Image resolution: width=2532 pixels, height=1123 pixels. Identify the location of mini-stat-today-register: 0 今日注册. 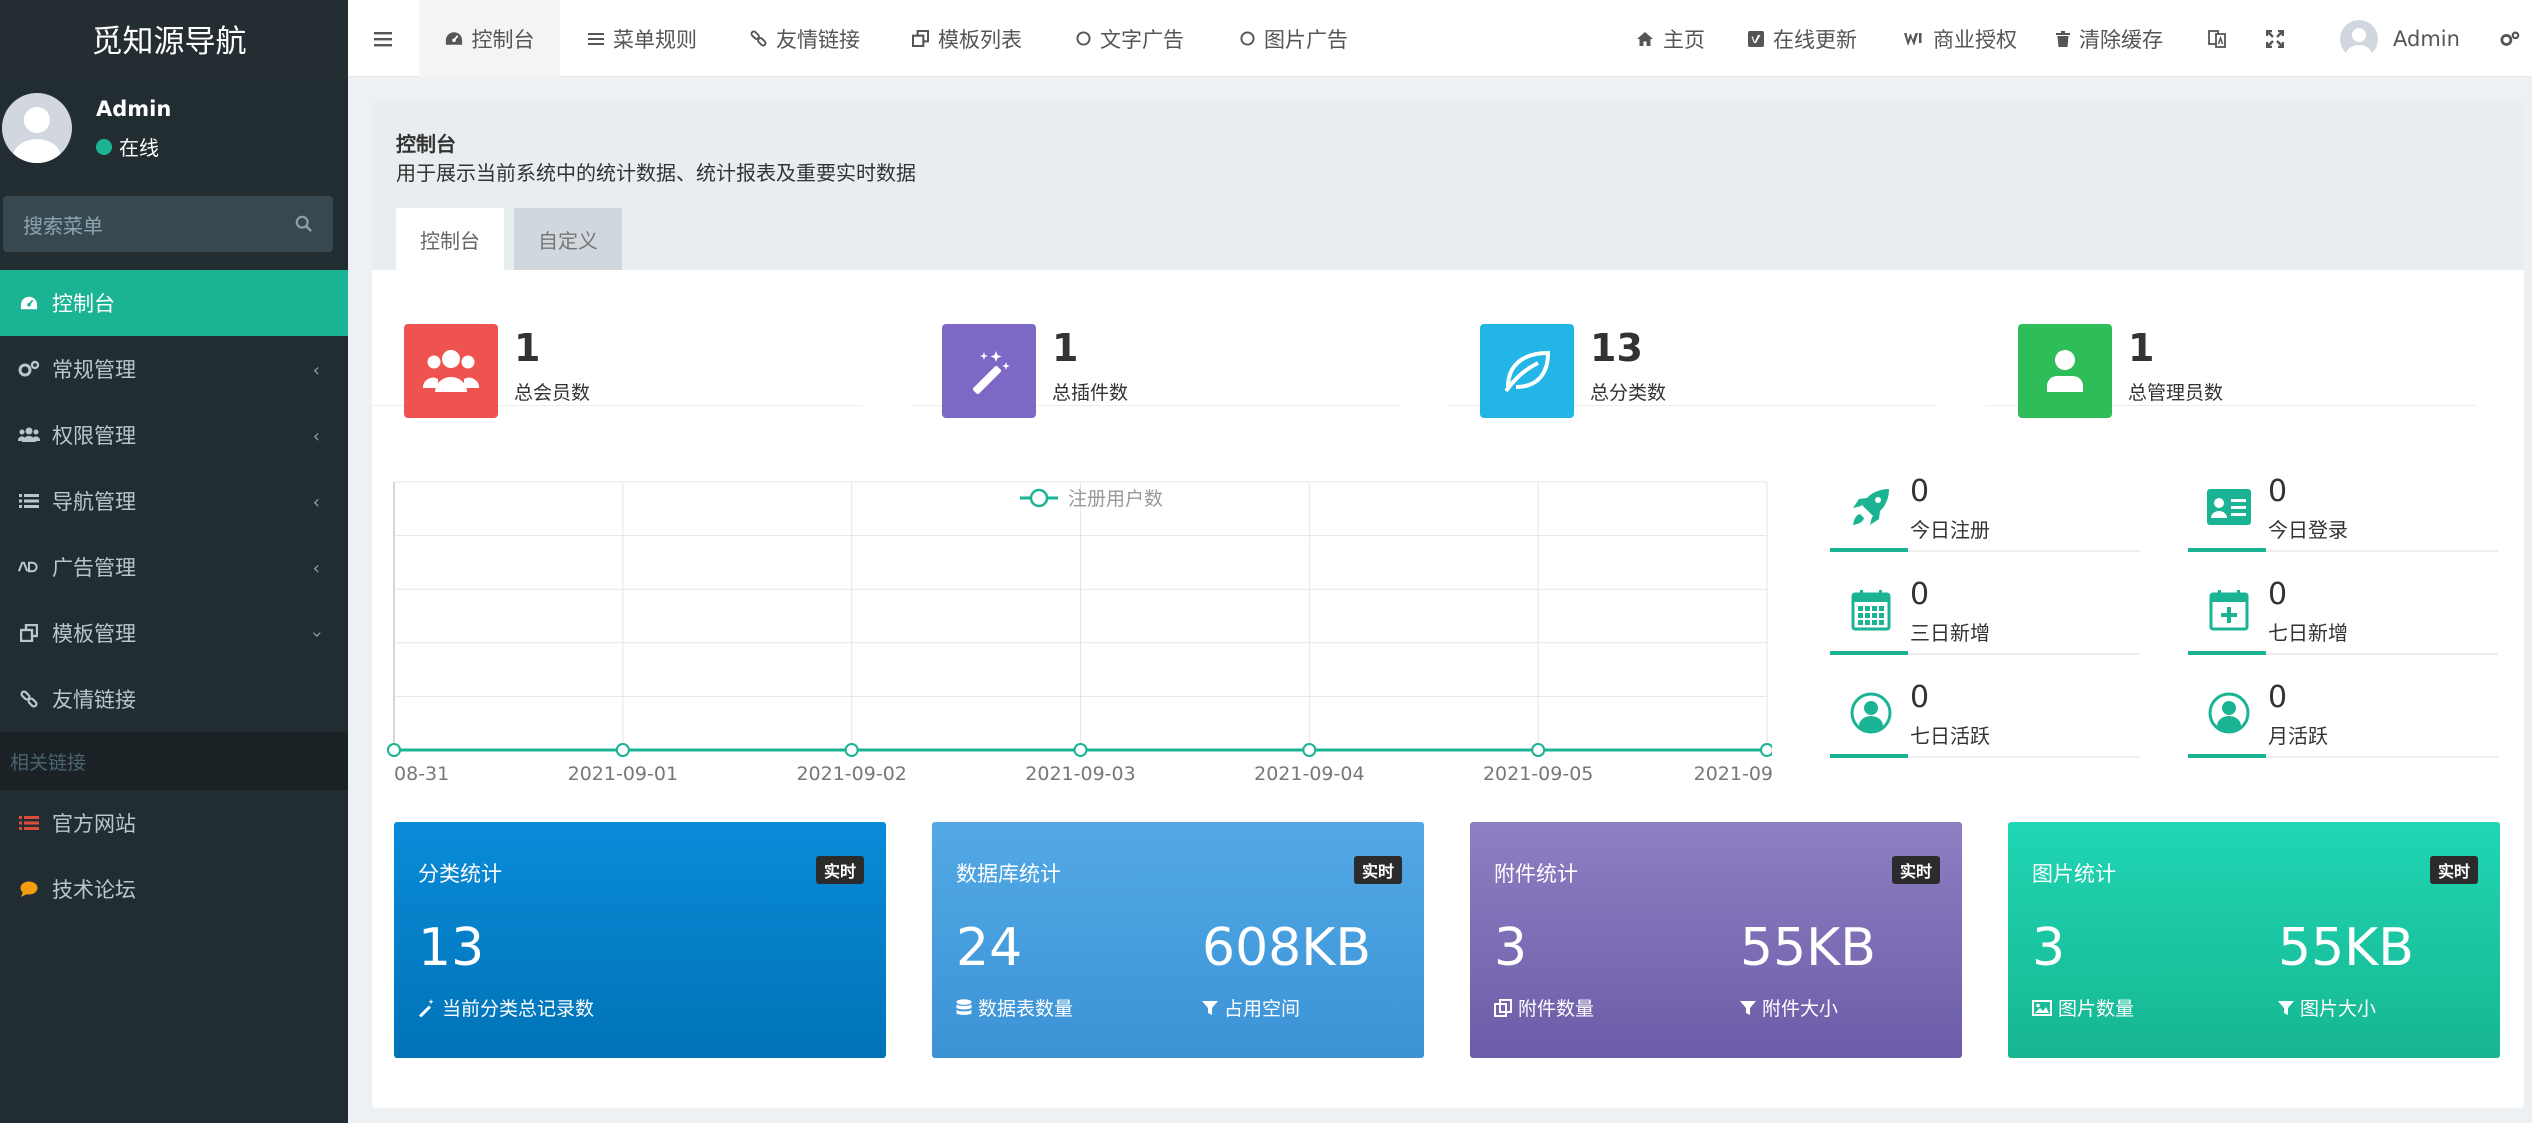
(1985, 512).